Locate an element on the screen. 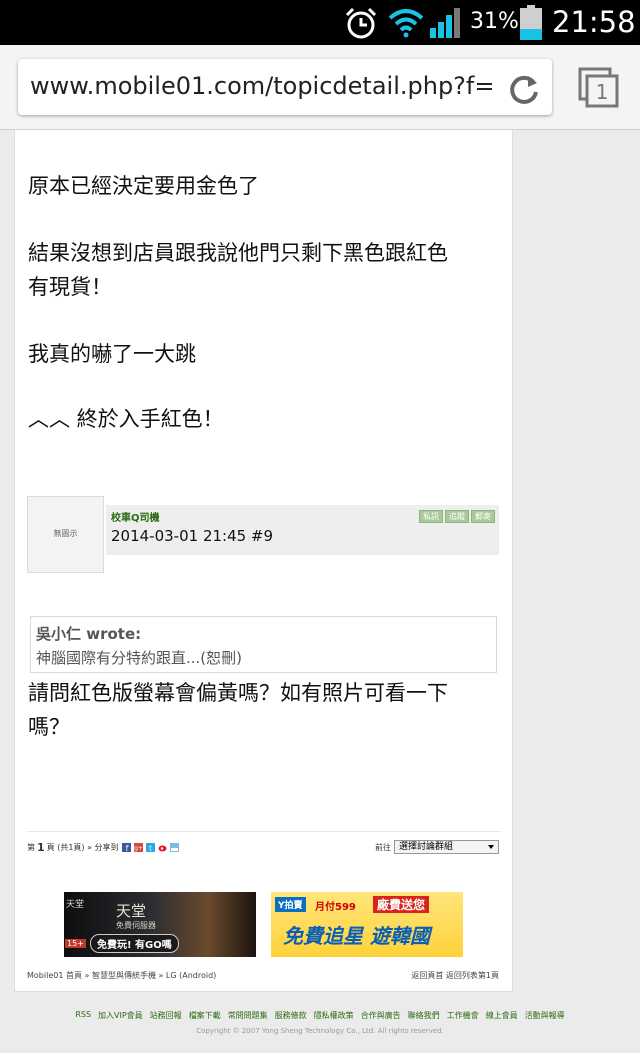 Image resolution: width=640 pixels, height=1053 pixels. post-line: 嗎？ is located at coordinates (49, 727).